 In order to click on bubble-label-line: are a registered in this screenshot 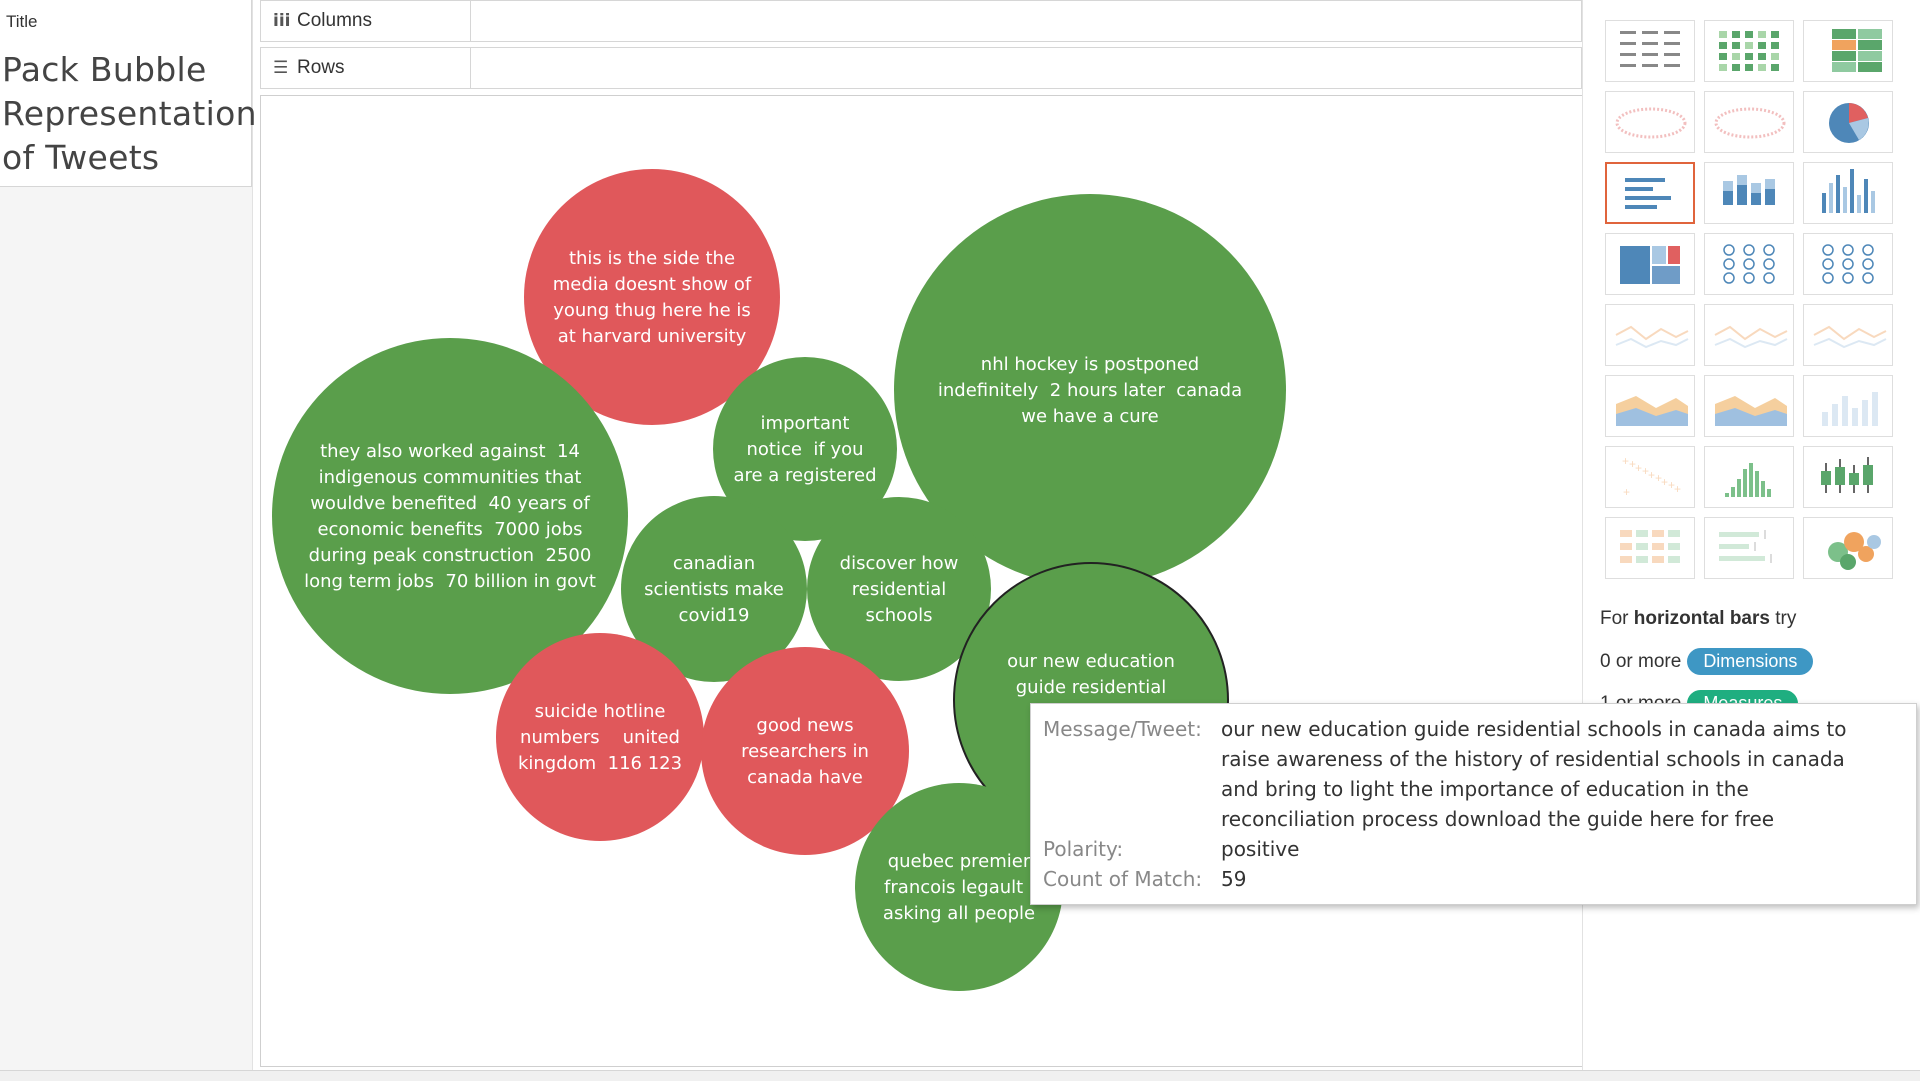, I will do `click(804, 475)`.